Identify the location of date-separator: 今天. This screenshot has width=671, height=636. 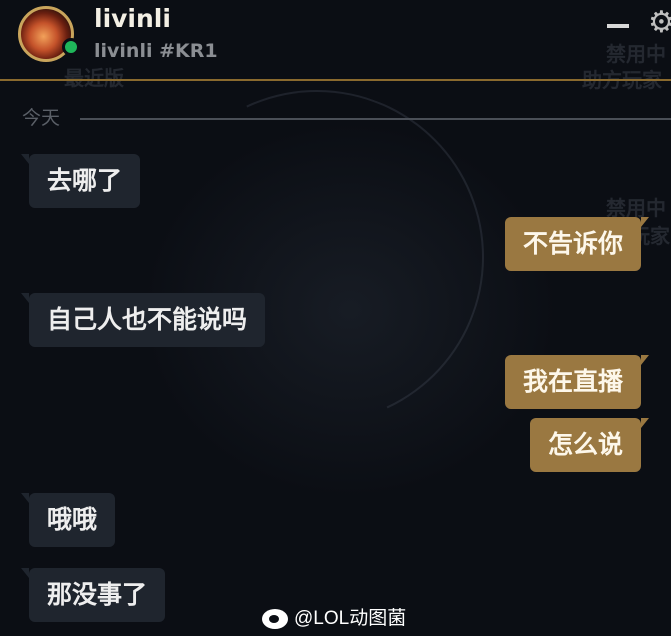
(346, 116).